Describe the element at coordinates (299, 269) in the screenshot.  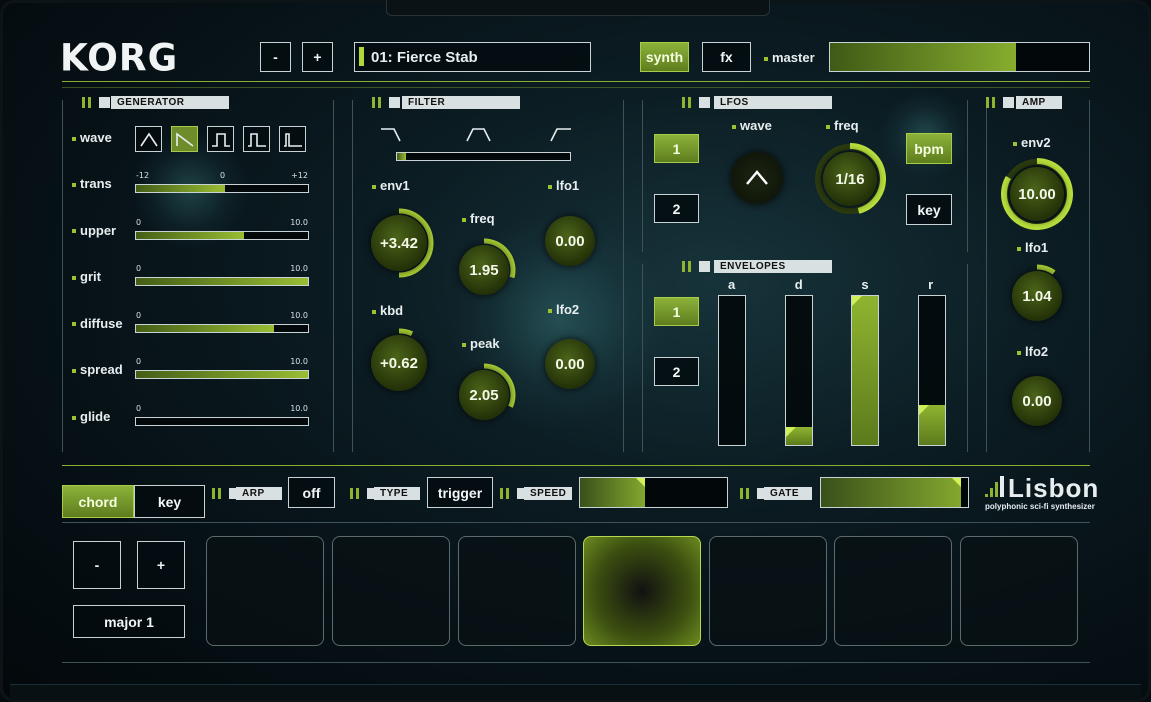
I see `grit-max-tick: 10.0` at that location.